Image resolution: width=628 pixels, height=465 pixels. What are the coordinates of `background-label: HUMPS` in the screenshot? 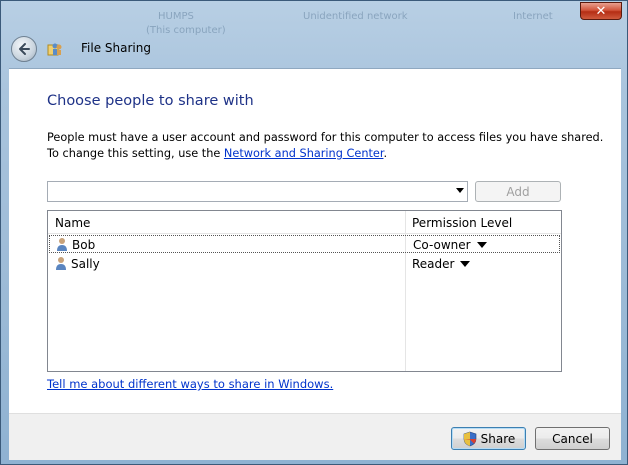 It's located at (176, 16).